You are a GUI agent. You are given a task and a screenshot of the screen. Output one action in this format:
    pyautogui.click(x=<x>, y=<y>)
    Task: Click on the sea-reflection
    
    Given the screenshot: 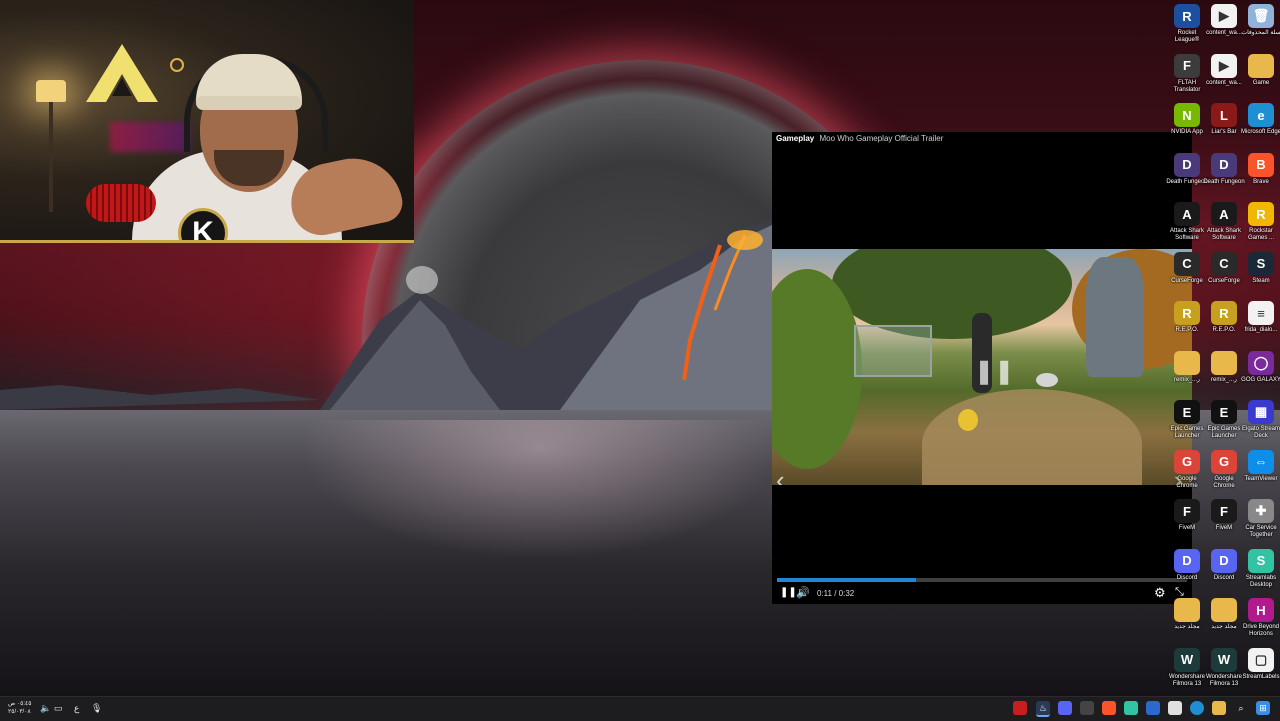 What is the action you would take?
    pyautogui.click(x=540, y=490)
    